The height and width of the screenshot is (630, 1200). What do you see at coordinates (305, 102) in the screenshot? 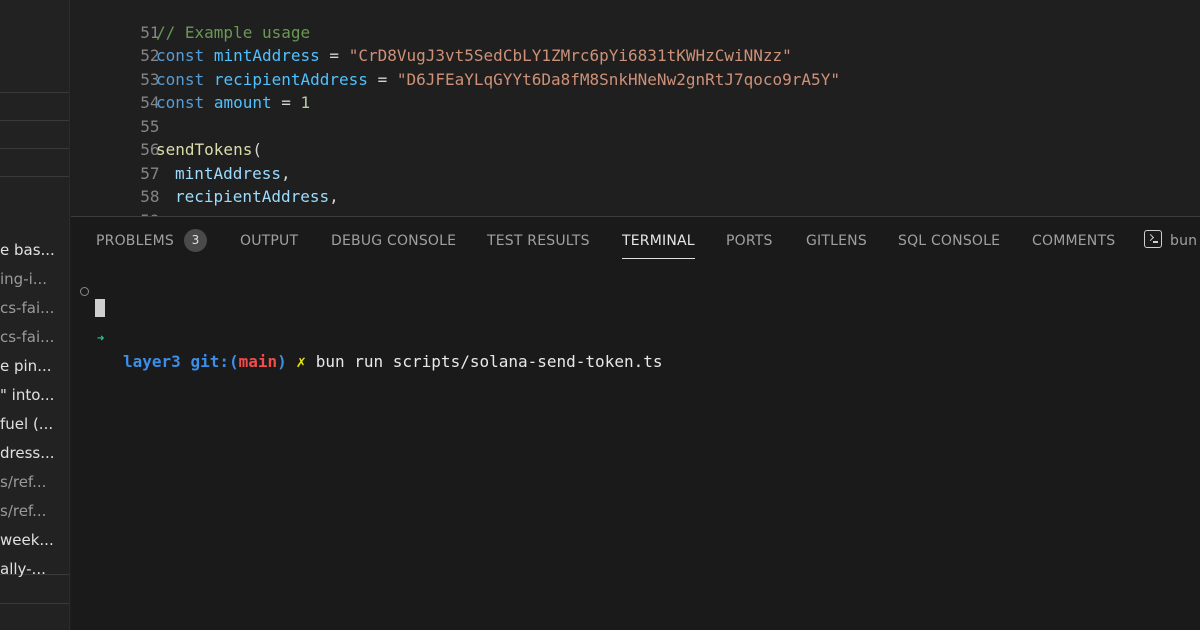
I see `number-literal: 1` at bounding box center [305, 102].